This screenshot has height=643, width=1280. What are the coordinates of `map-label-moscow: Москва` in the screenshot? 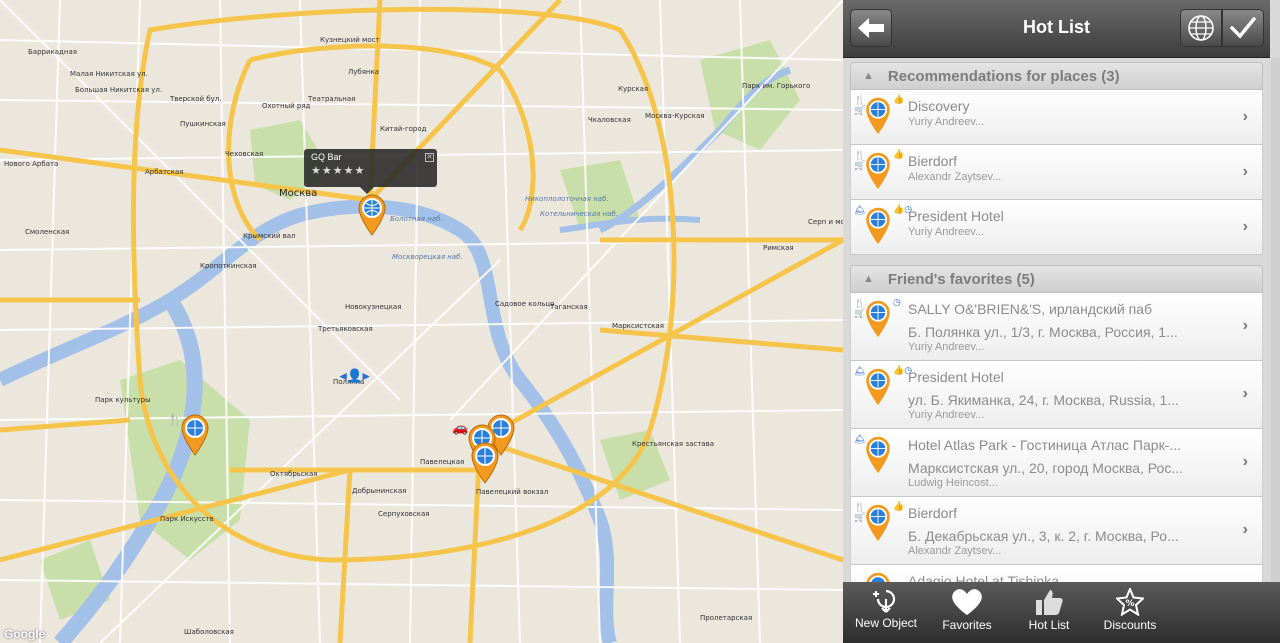 It's located at (298, 193).